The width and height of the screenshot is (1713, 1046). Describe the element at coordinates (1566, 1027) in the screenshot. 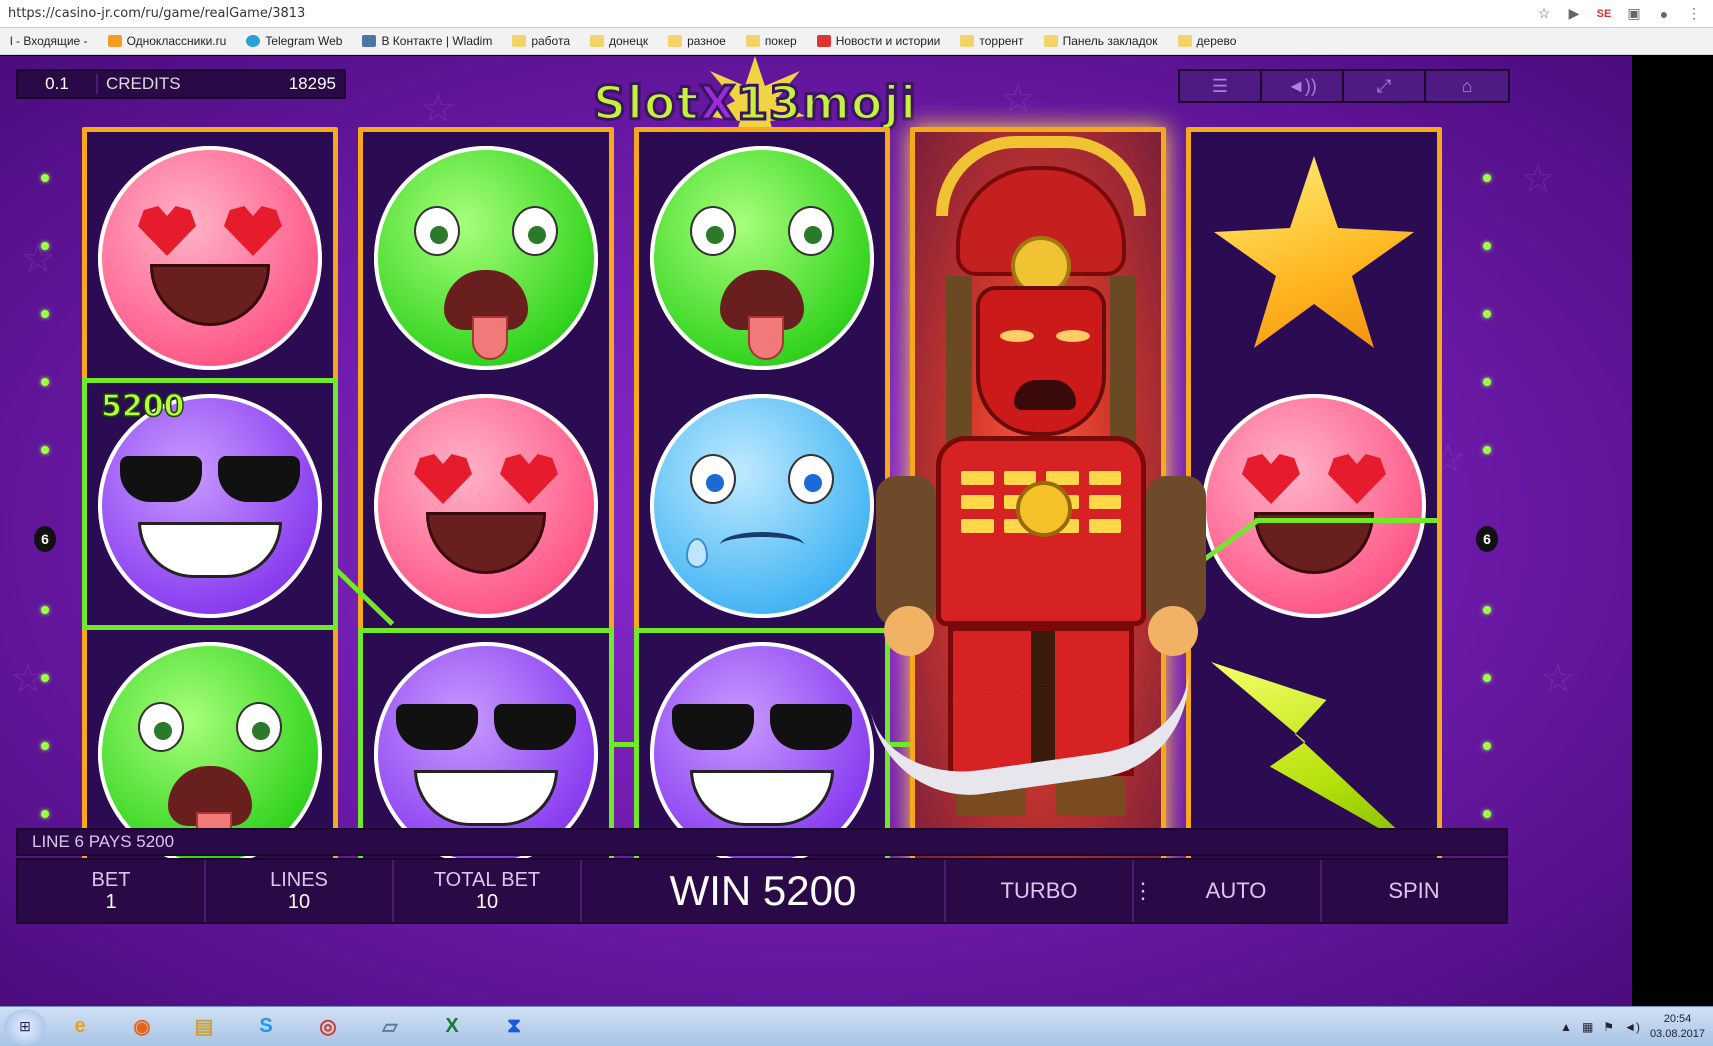

I see `tray-expand-icon: ▲` at that location.